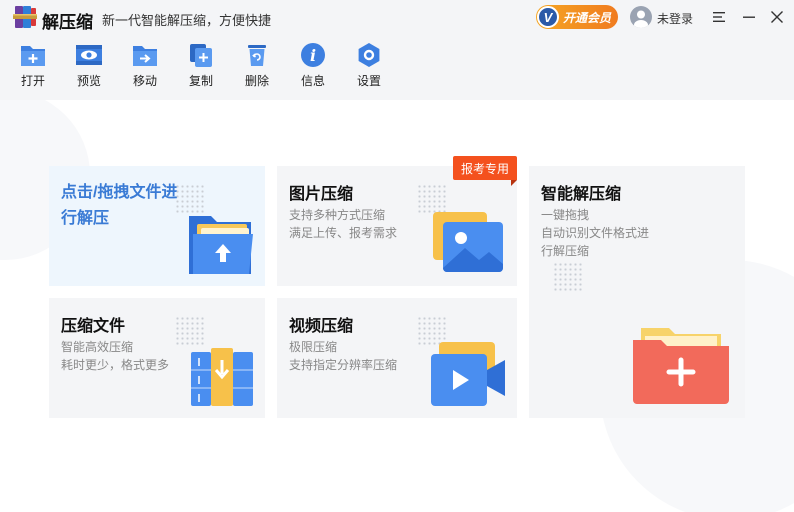 This screenshot has height=512, width=794. Describe the element at coordinates (222, 377) in the screenshot. I see `archive-icon` at that location.